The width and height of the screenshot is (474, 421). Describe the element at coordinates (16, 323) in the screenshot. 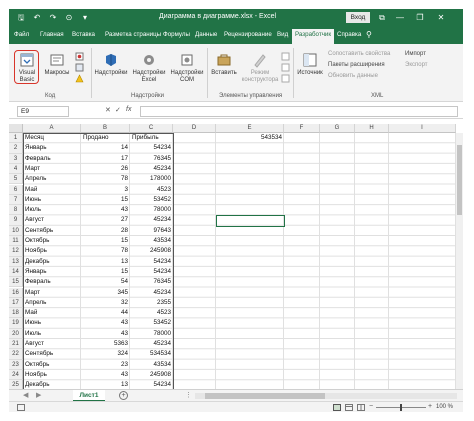

I see `row-header: 19` at that location.